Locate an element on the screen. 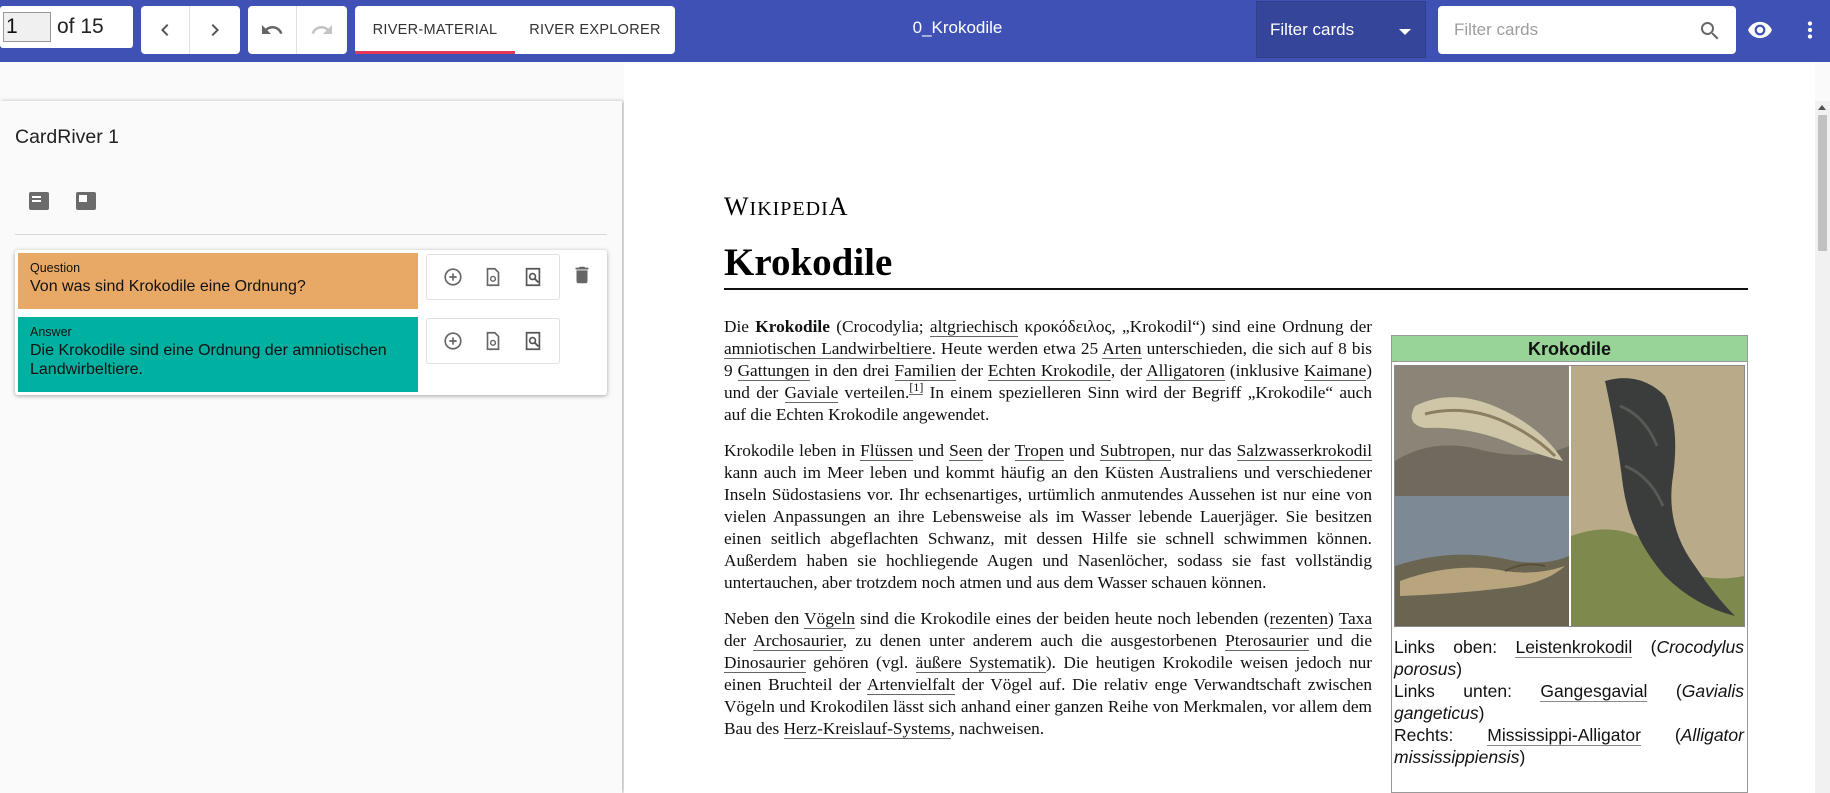  article-heading: Krokodile is located at coordinates (1236, 265).